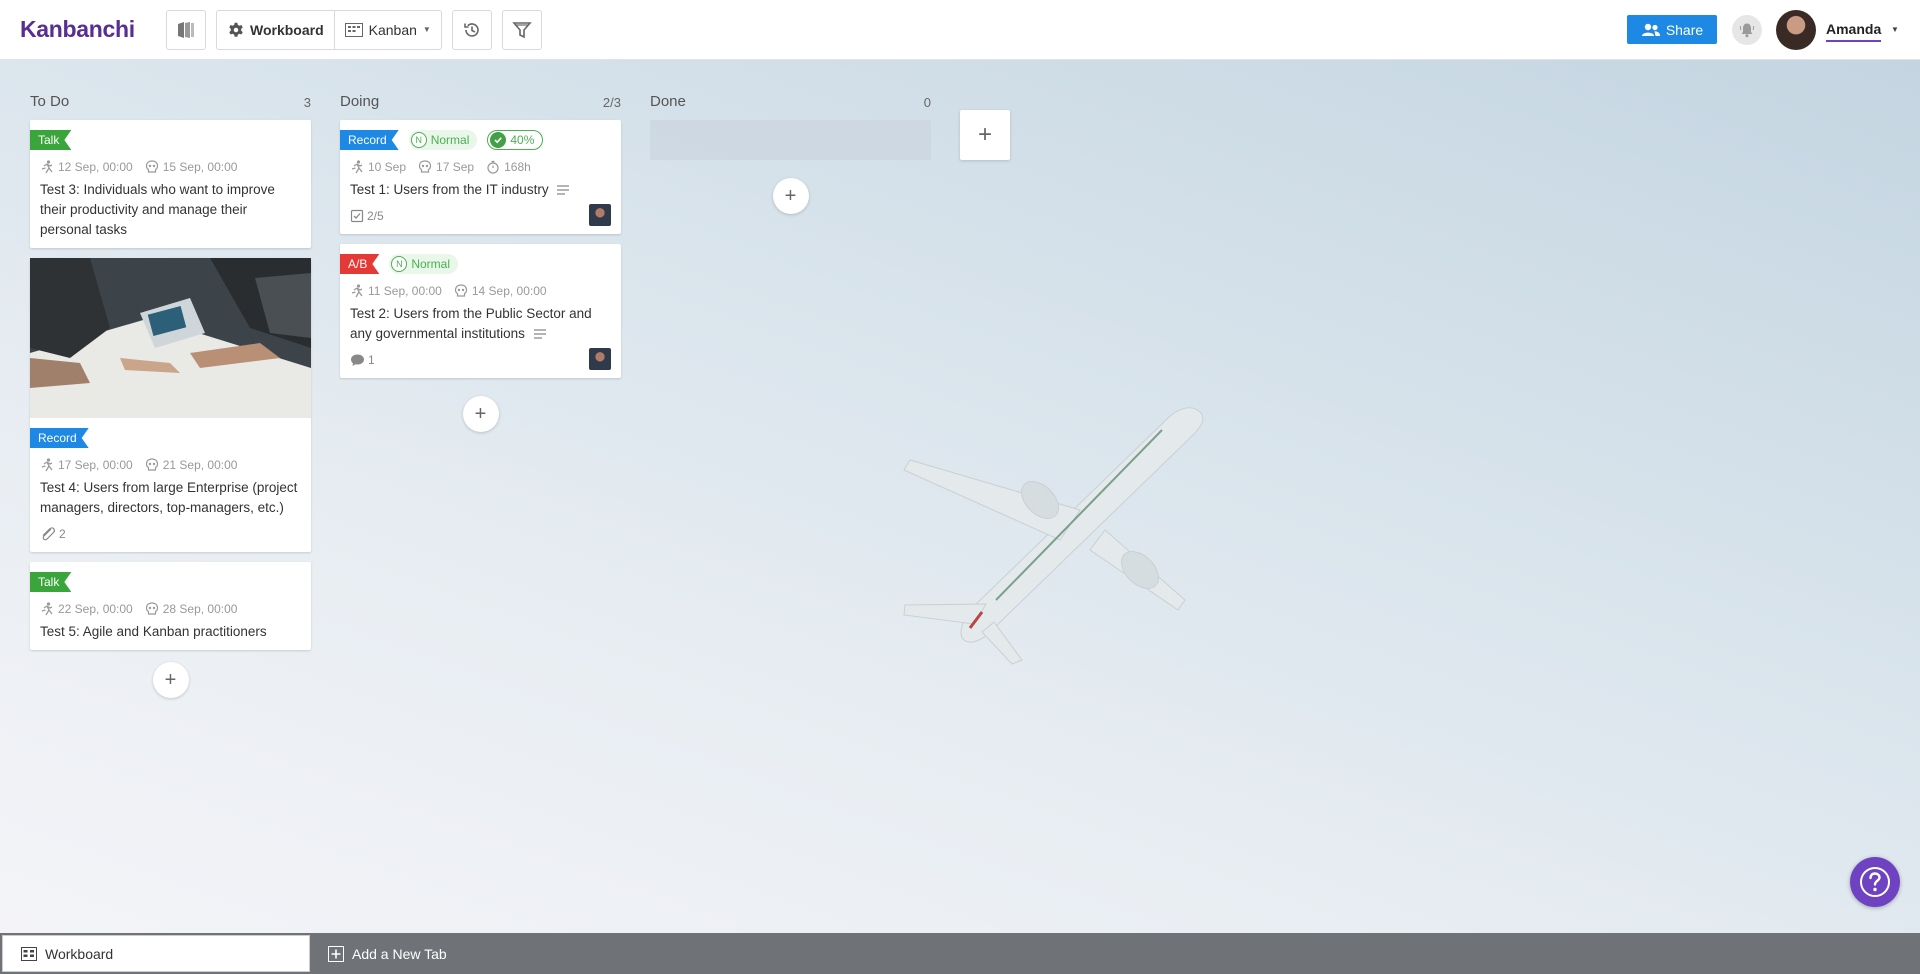 The image size is (1920, 974). I want to click on user-menu-chevron-icon: ▼, so click(1895, 29).